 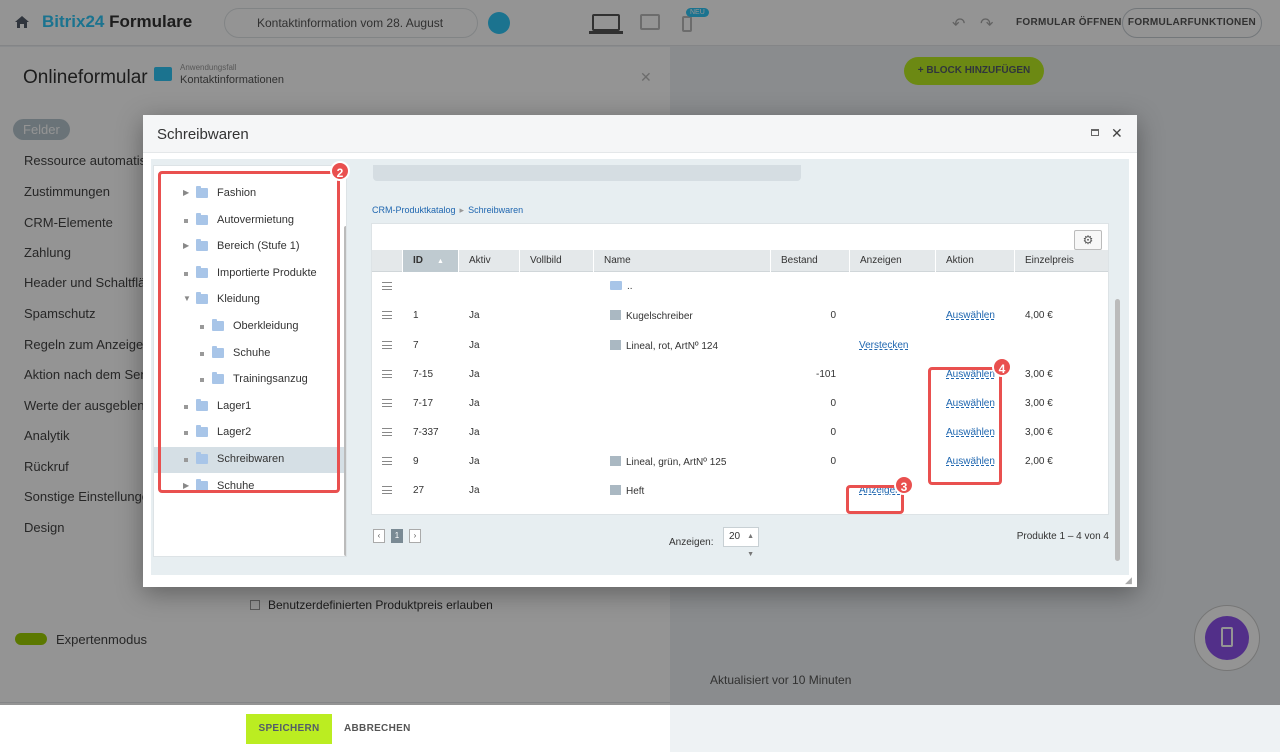 I want to click on cell-name: .., so click(x=621, y=286).